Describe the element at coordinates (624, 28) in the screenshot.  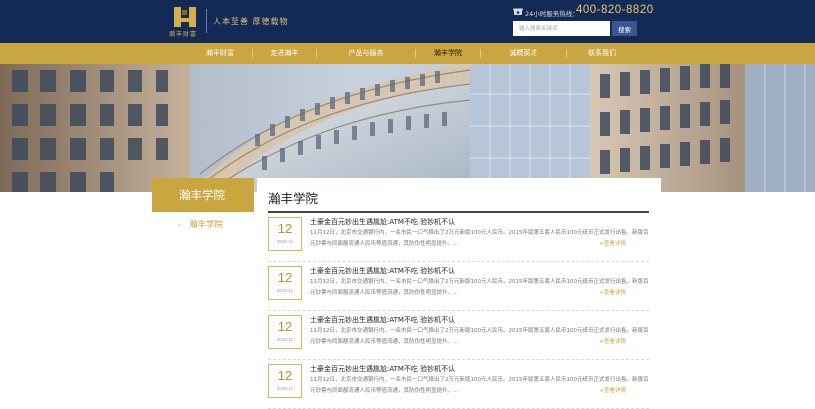
I see `search-button: 搜索` at that location.